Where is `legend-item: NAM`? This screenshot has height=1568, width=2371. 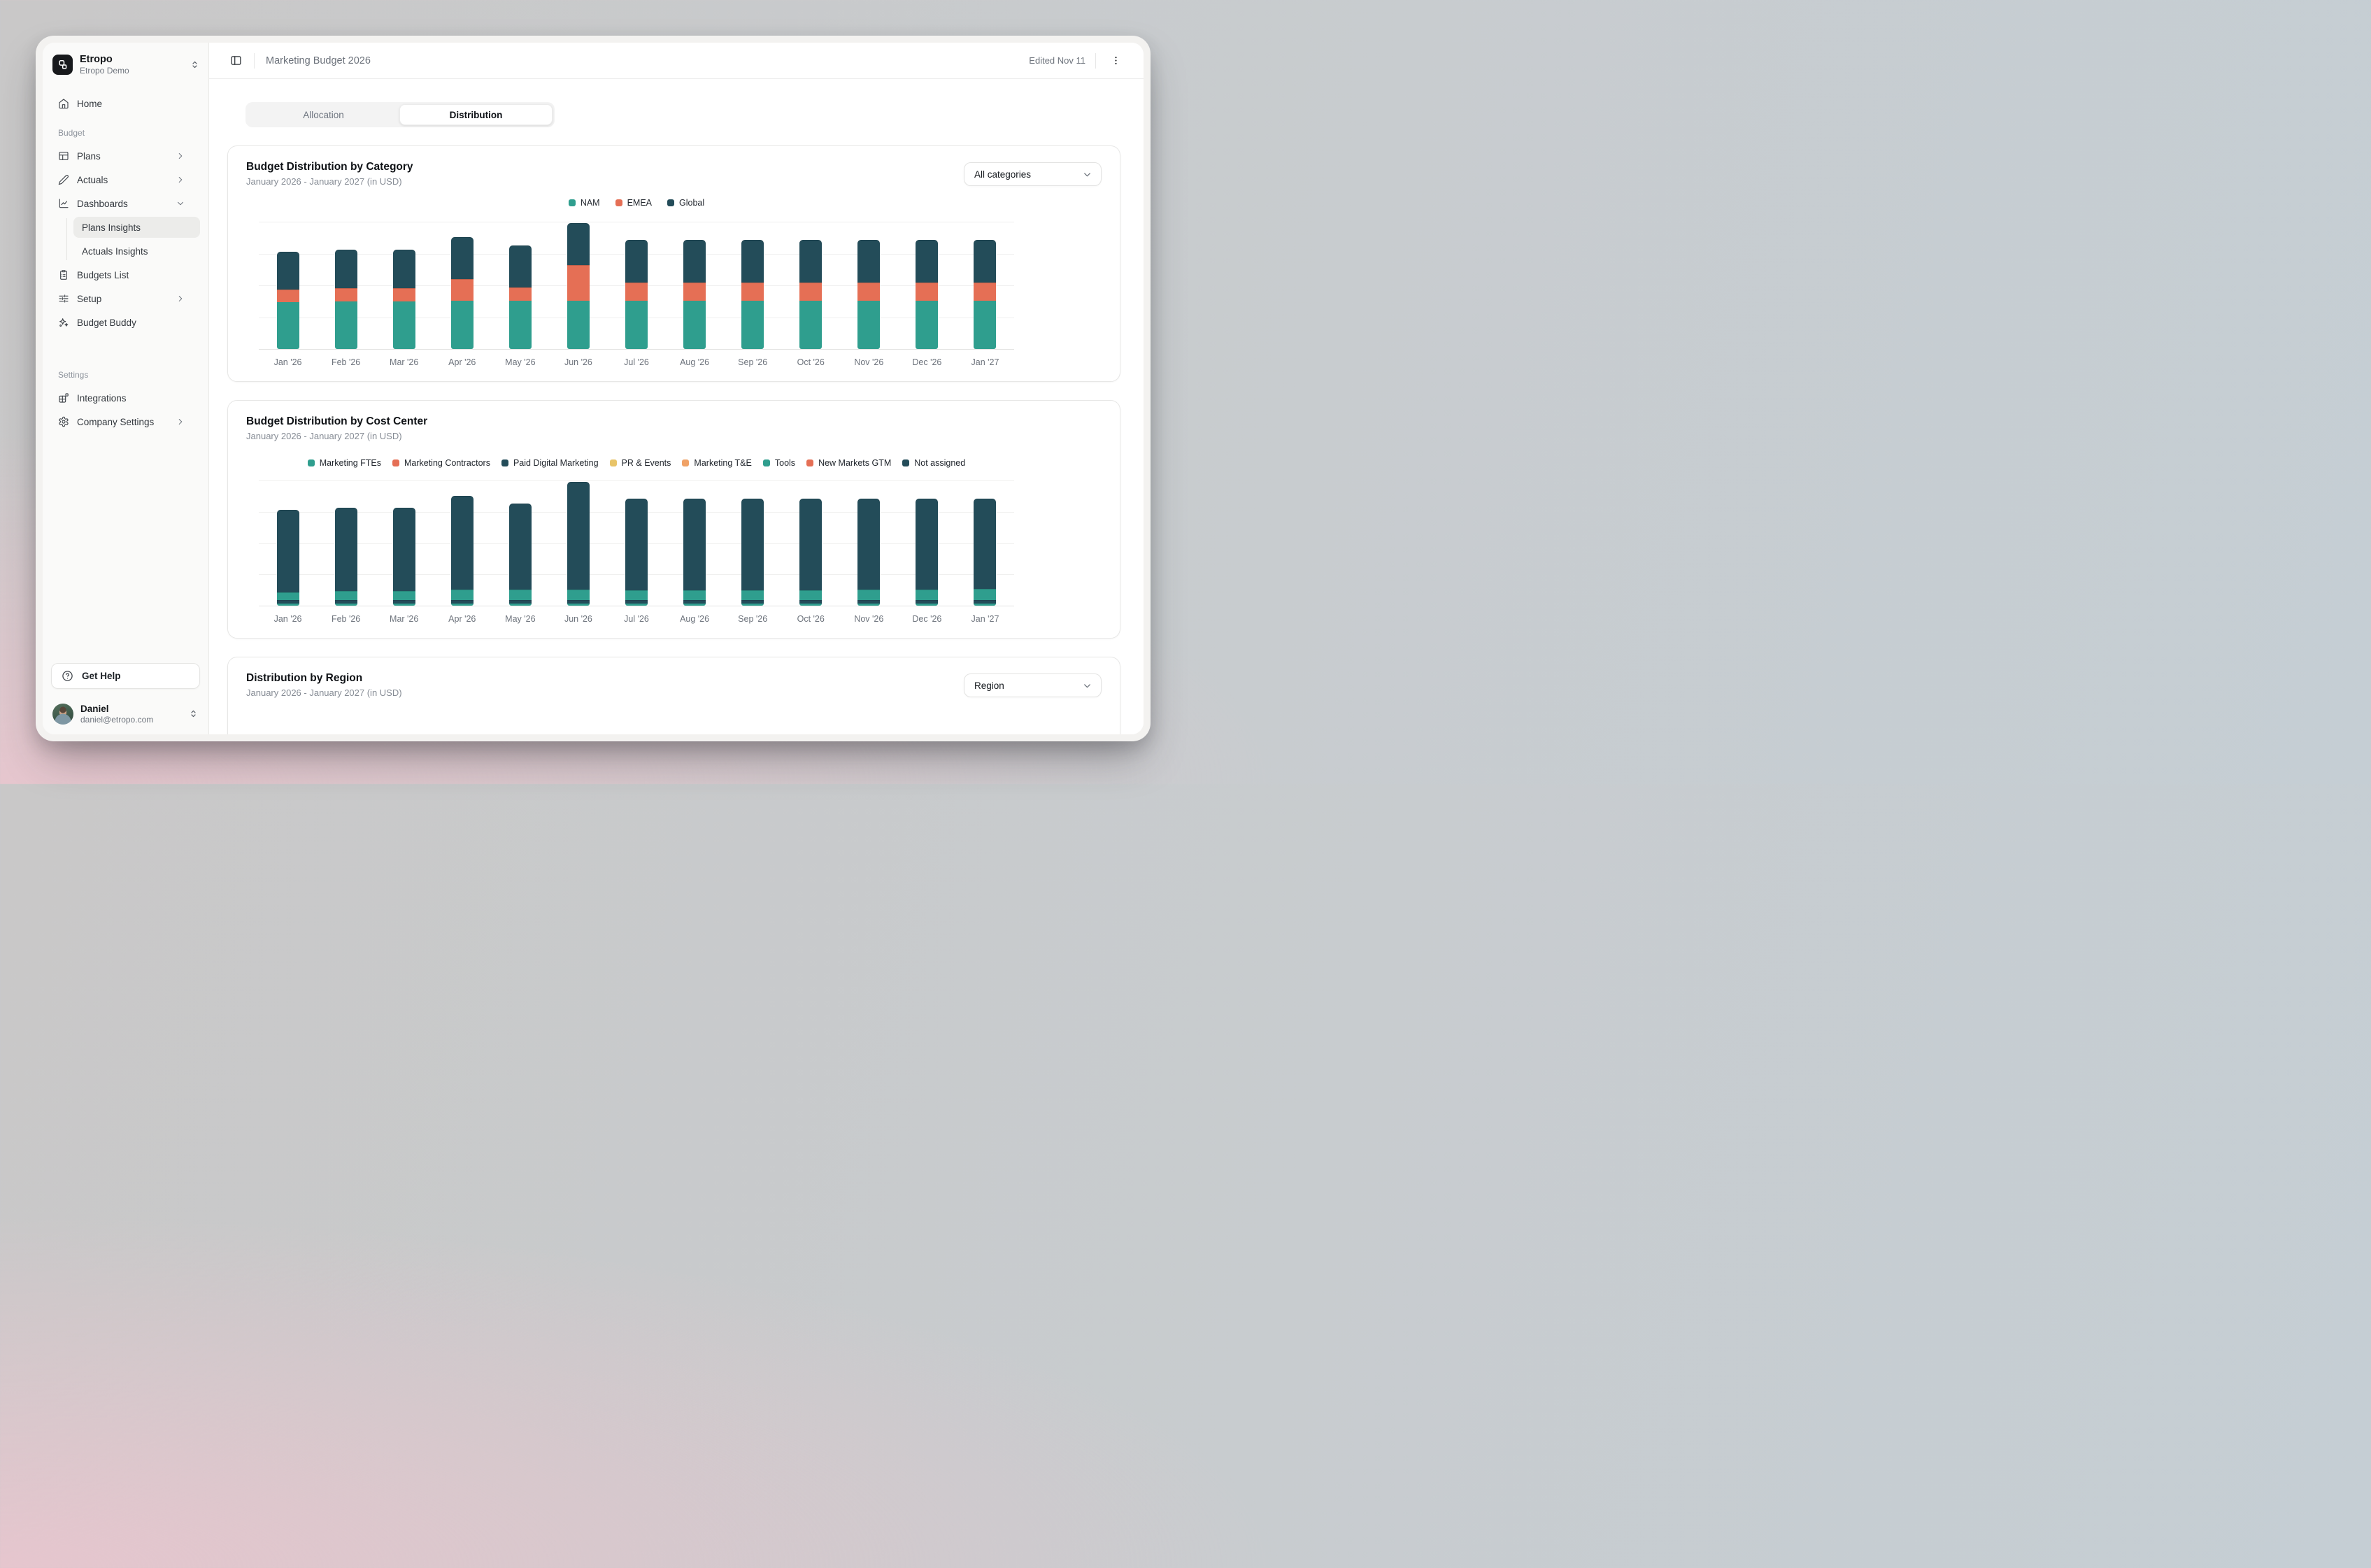
legend-item: NAM is located at coordinates (584, 203).